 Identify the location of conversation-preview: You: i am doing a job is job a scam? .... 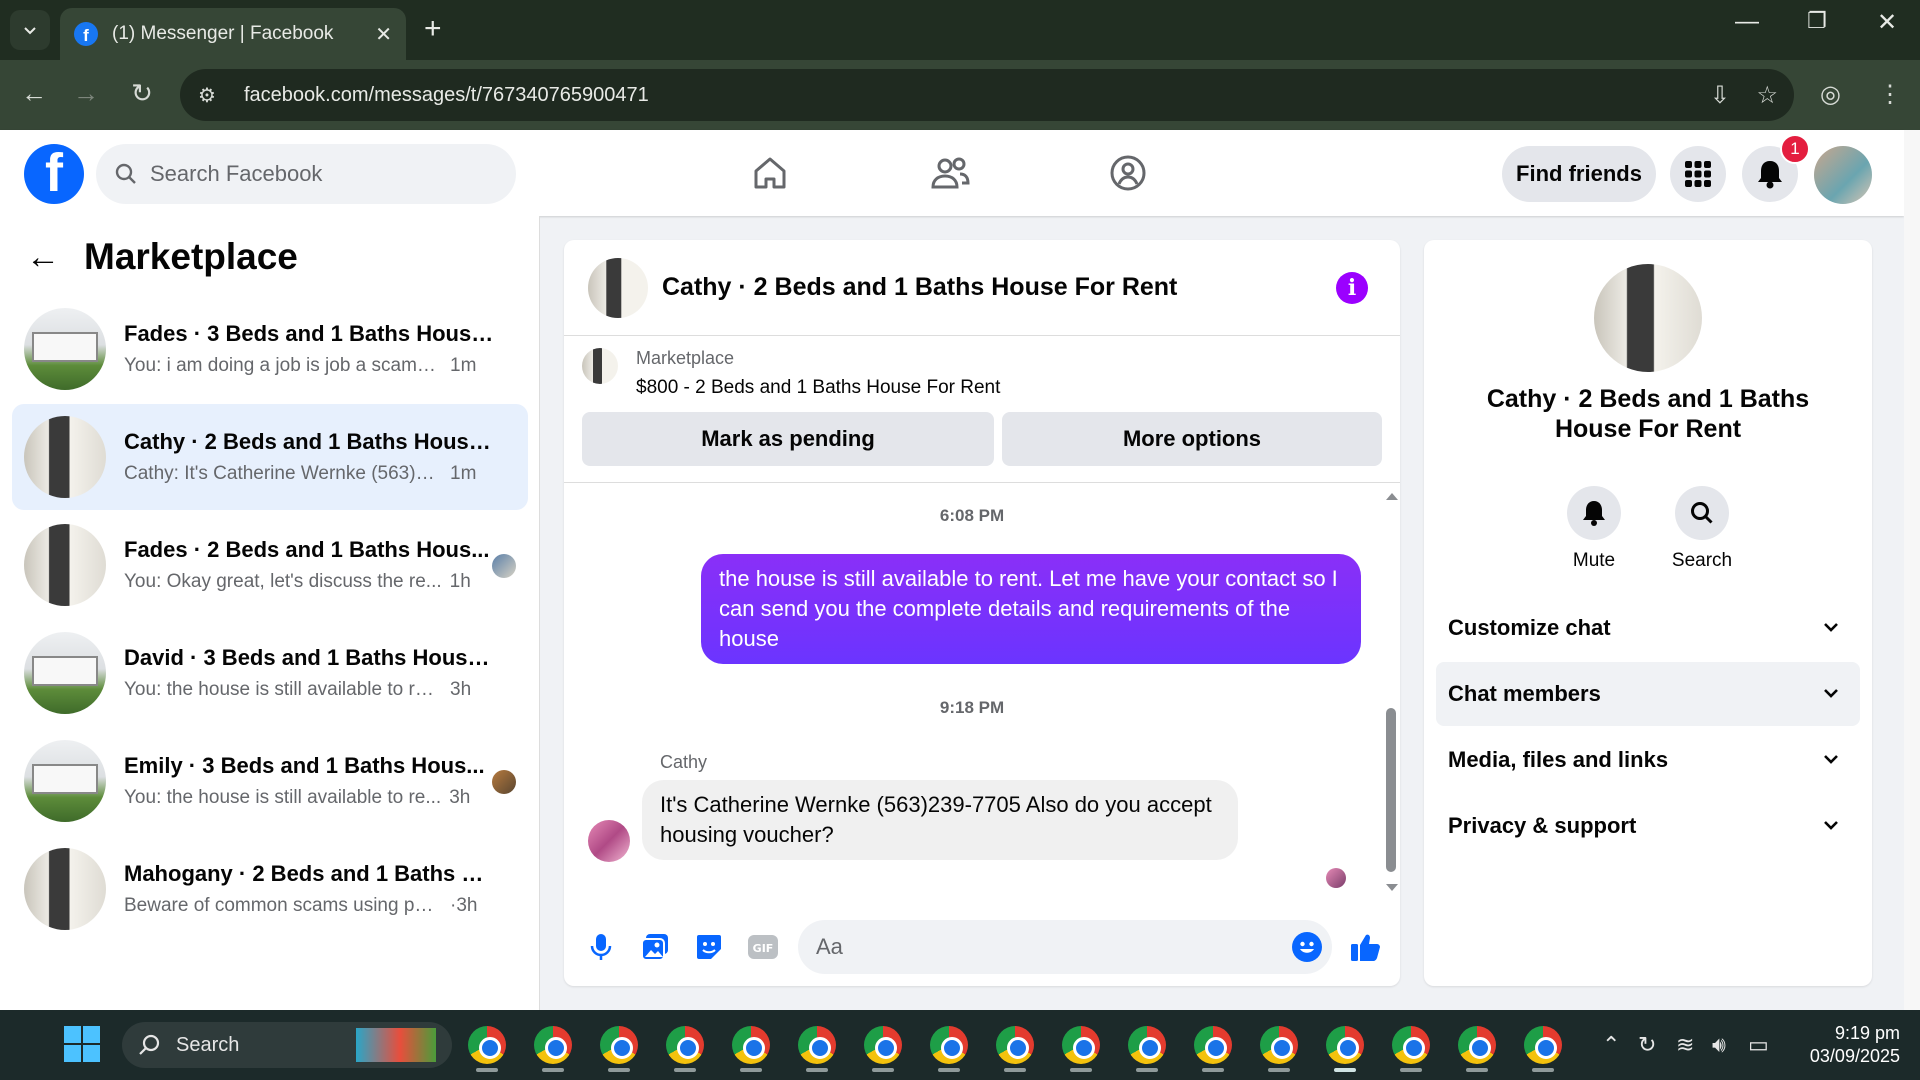
(283, 365).